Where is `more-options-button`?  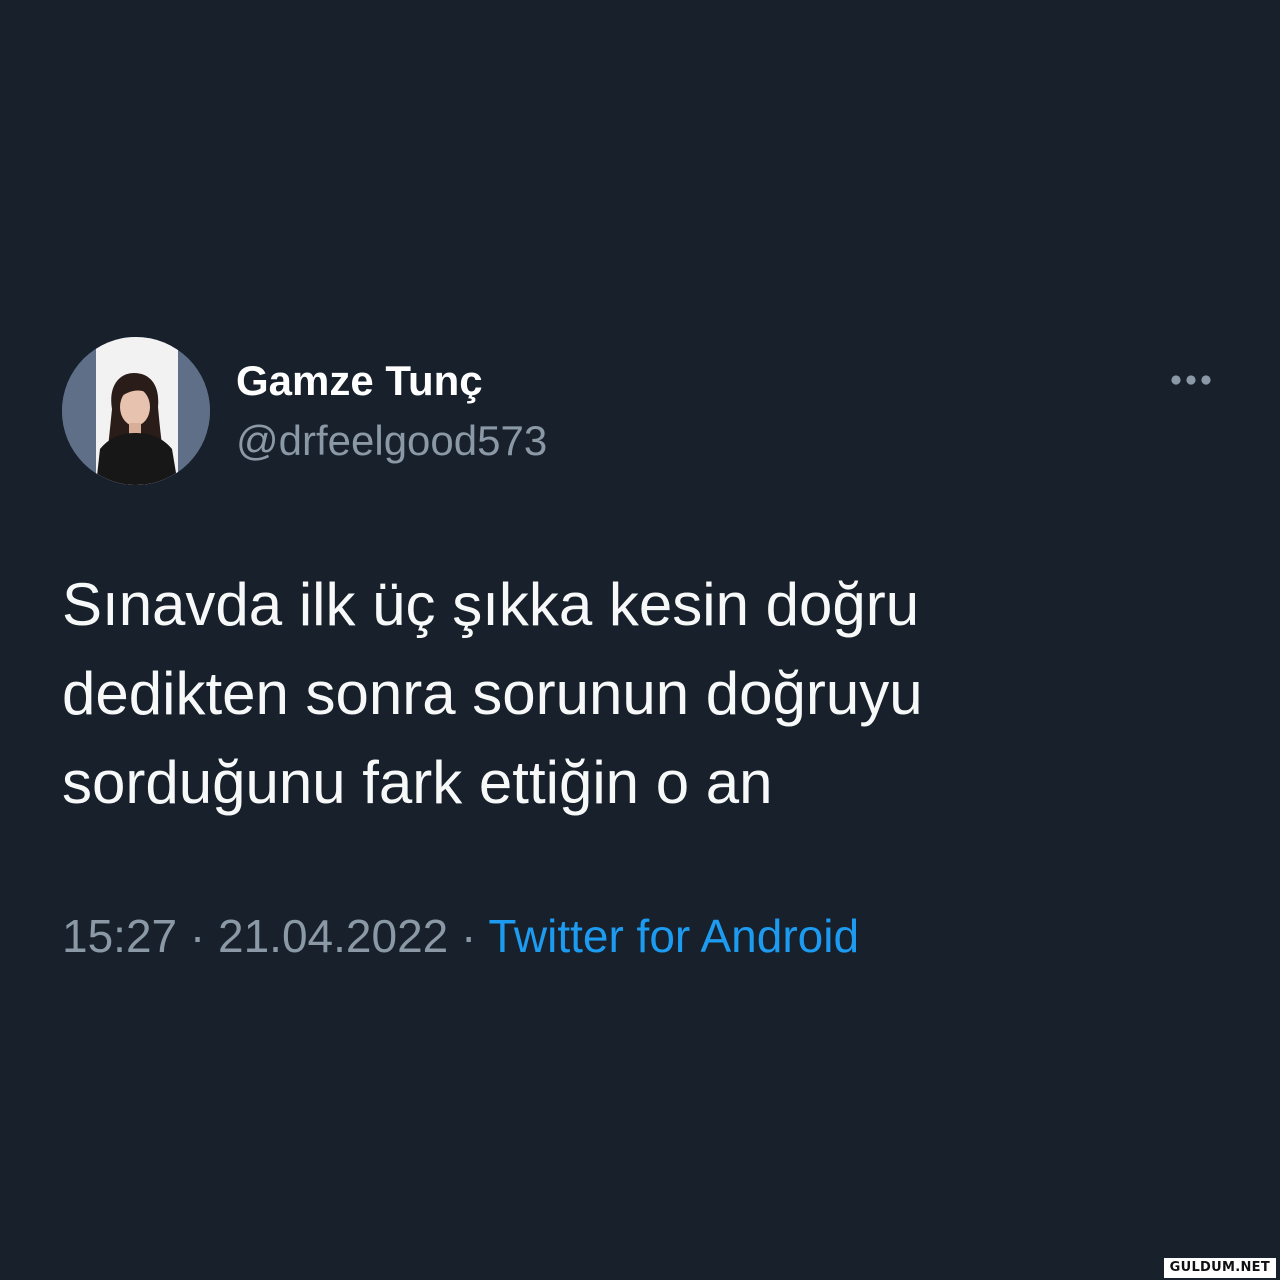 more-options-button is located at coordinates (1191, 380).